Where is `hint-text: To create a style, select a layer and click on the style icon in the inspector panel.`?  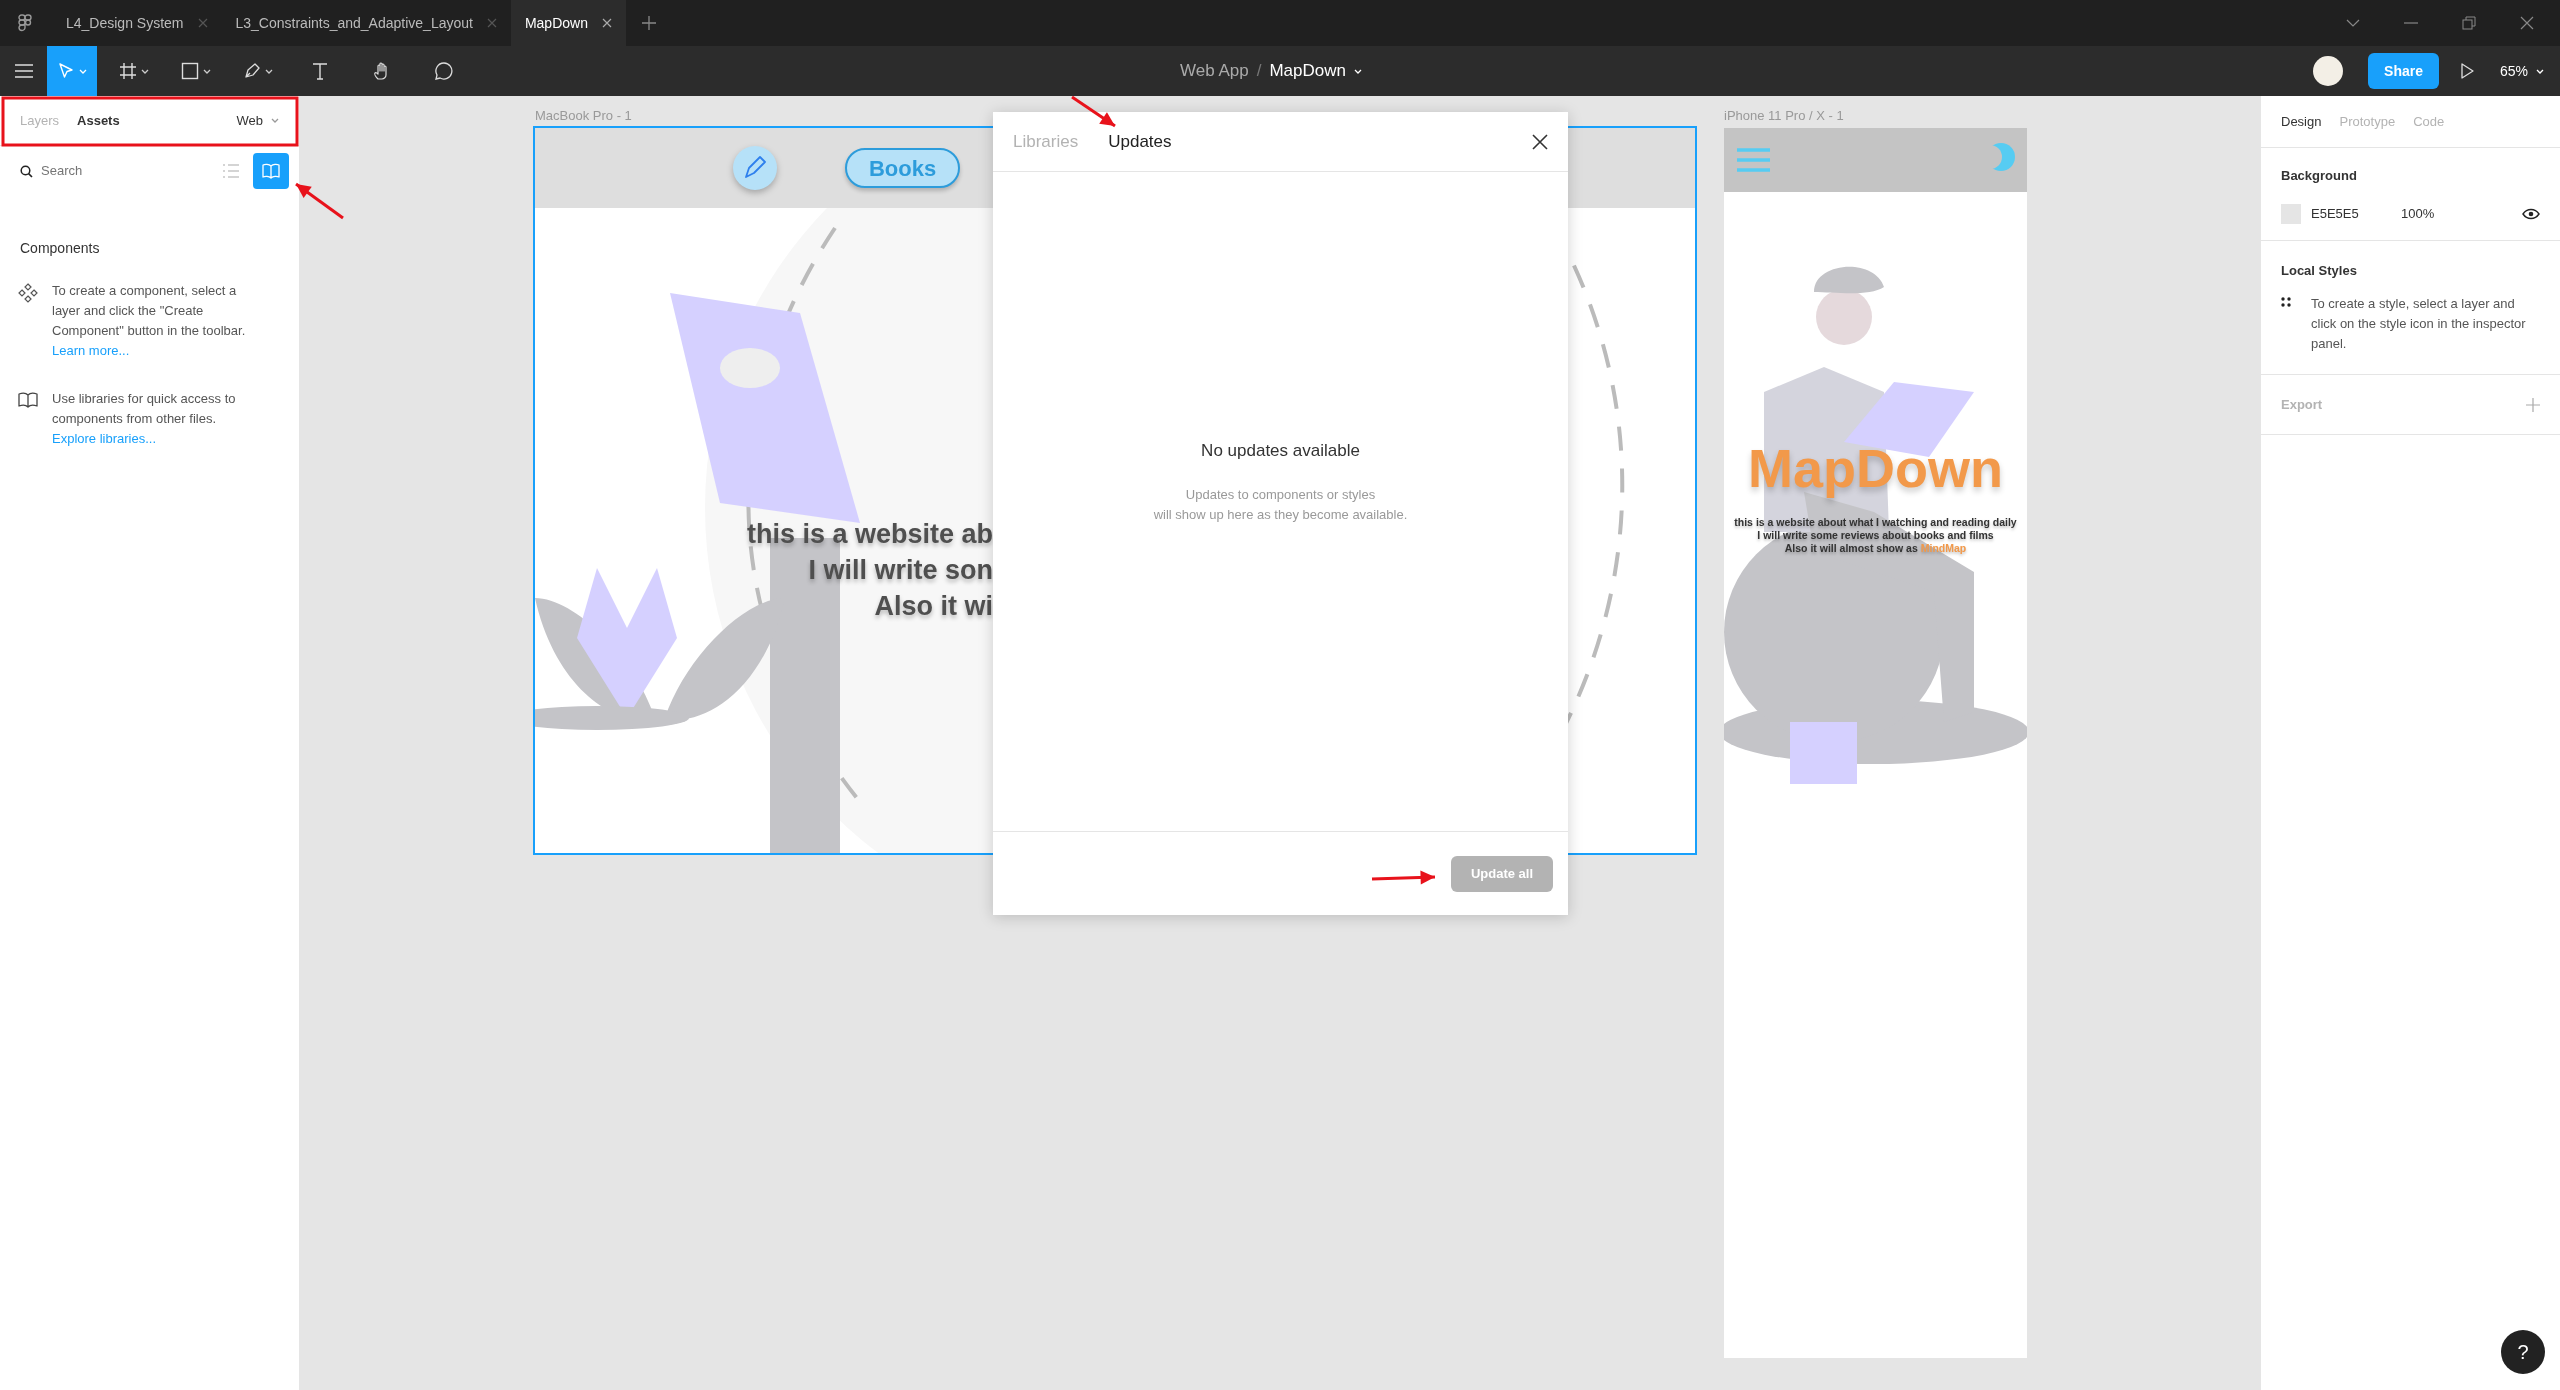 hint-text: To create a style, select a layer and click on the style icon in the inspector panel. is located at coordinates (2419, 324).